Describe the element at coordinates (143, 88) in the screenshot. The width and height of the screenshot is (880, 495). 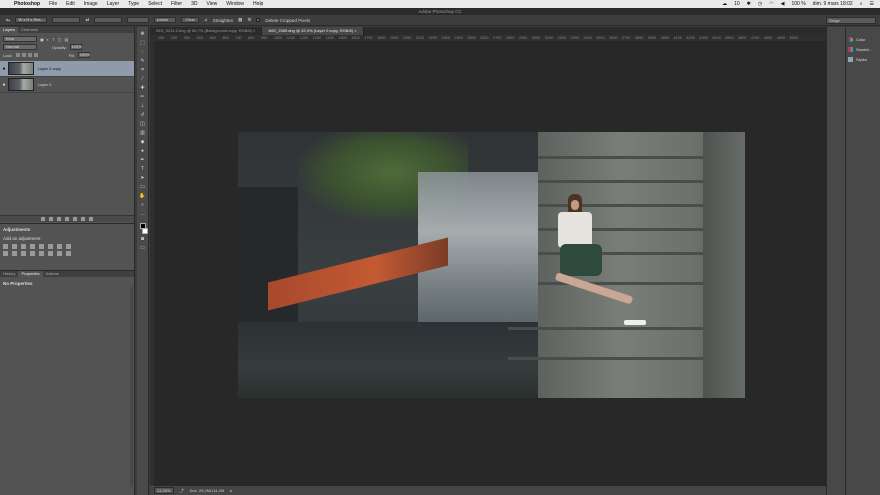
I see `healing-tool-icon: ✚` at that location.